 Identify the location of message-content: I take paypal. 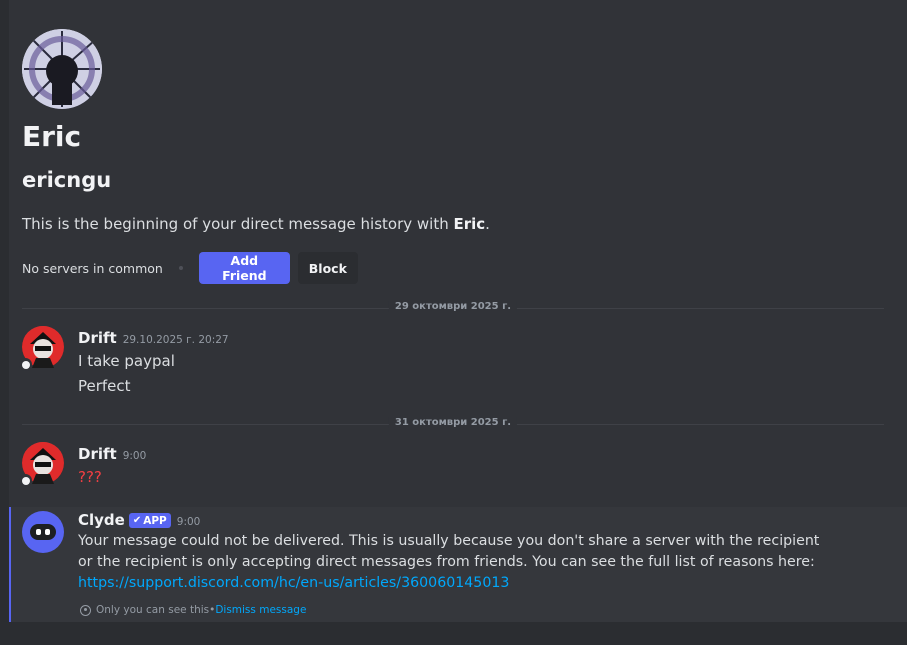
(126, 361).